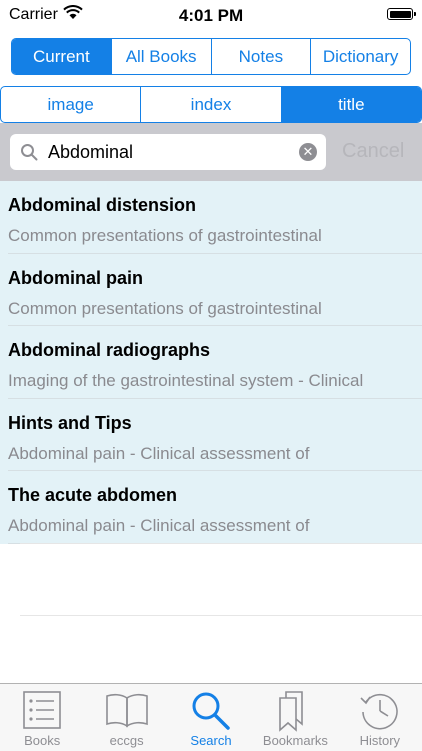 The width and height of the screenshot is (422, 751). I want to click on tab-current: Current, so click(62, 56).